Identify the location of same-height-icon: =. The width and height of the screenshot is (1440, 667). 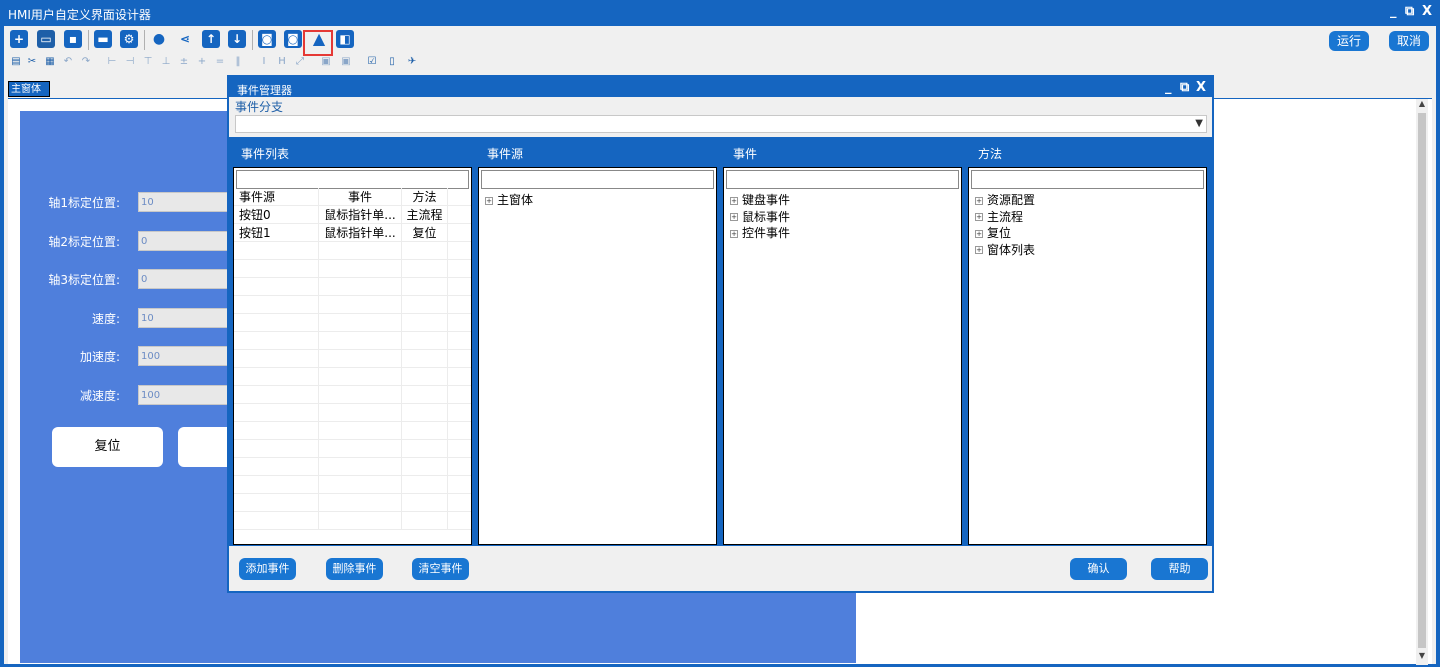
(220, 62).